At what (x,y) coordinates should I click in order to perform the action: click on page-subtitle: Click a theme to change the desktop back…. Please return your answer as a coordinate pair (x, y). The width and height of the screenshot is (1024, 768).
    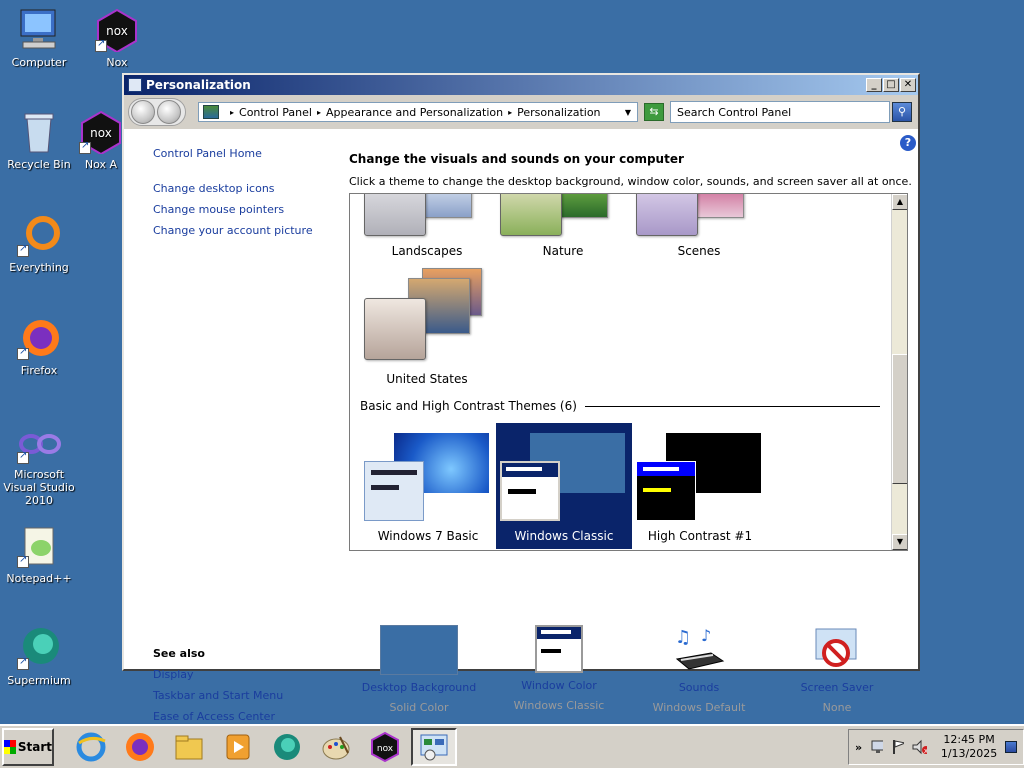
    Looking at the image, I should click on (630, 181).